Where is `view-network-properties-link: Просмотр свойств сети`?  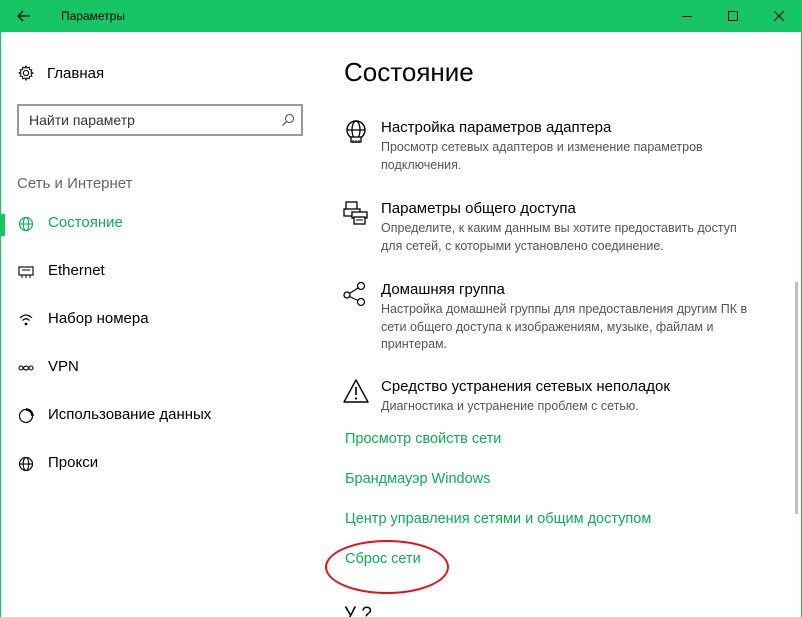 view-network-properties-link: Просмотр свойств сети is located at coordinates (423, 439).